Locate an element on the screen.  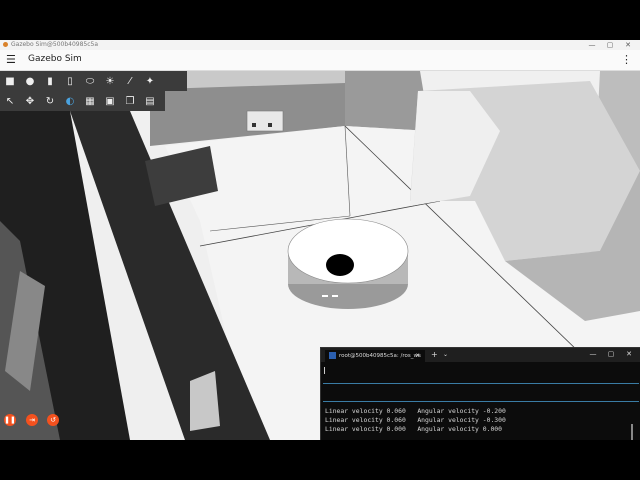
ellipsoid-icon: ⬭ is located at coordinates (90, 81).